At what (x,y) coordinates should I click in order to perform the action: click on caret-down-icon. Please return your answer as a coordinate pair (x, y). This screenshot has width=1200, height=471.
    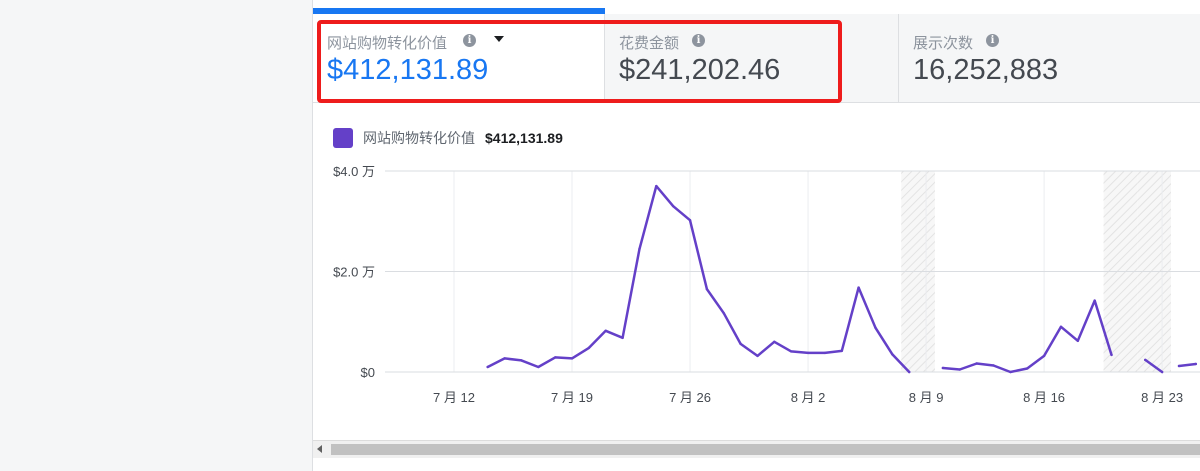
    Looking at the image, I should click on (499, 39).